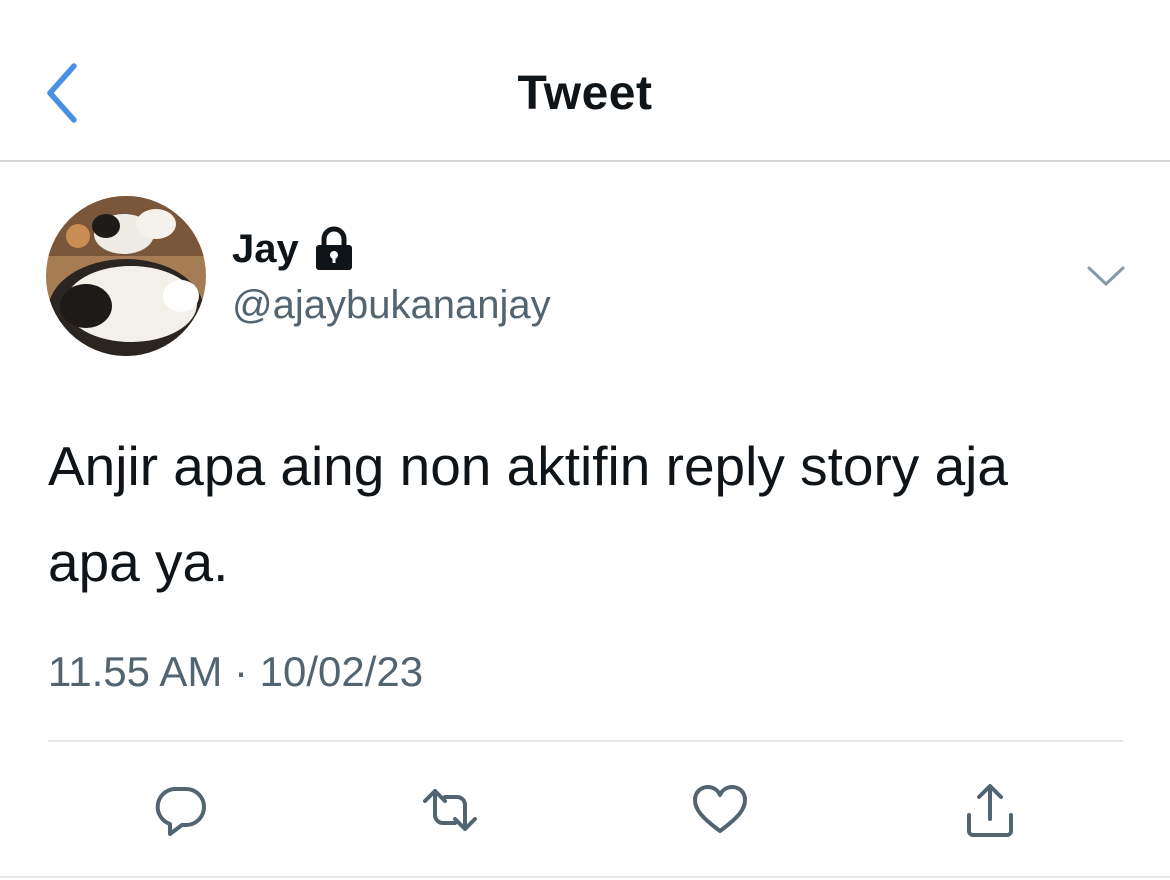  I want to click on author-name-row: Jay, so click(293, 249).